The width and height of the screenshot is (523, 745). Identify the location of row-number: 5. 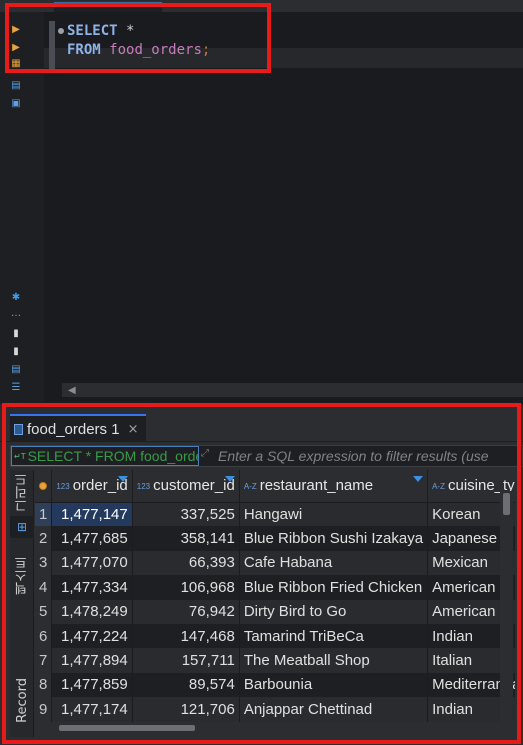
(44, 611).